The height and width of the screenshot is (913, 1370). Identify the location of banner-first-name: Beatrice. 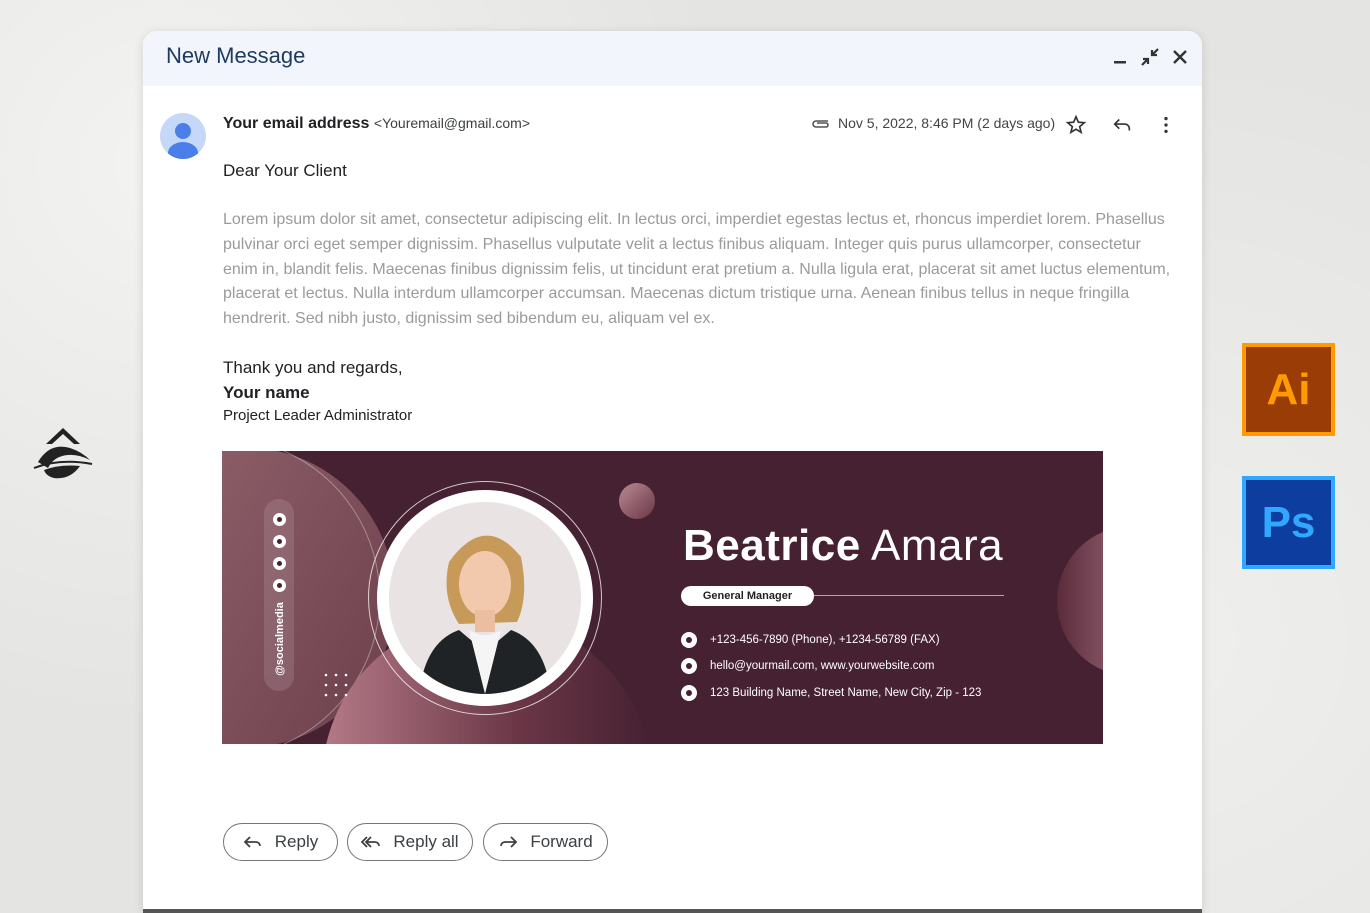
(772, 545).